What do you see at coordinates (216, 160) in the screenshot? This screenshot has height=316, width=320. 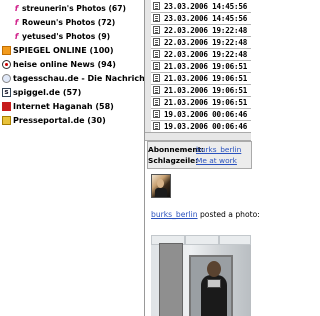 I see `headline-link: Me at work` at bounding box center [216, 160].